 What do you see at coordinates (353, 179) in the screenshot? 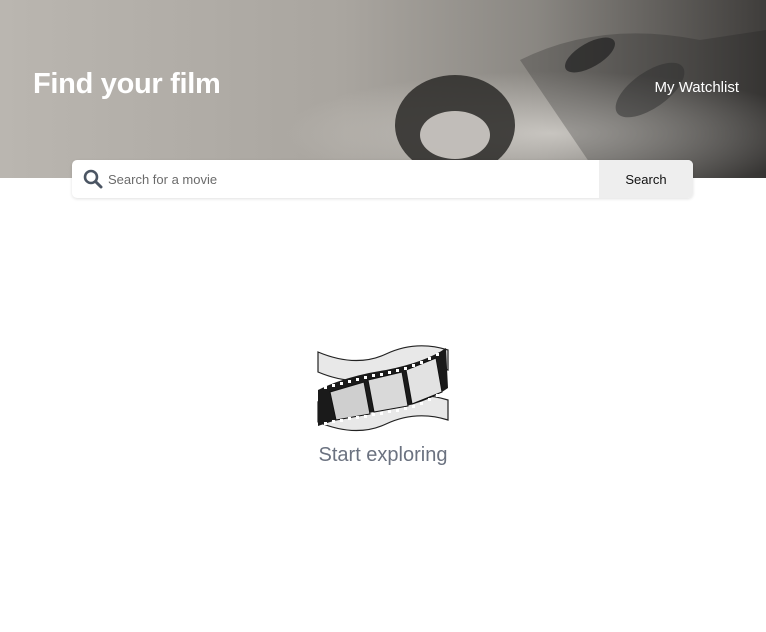
I see `search-input` at bounding box center [353, 179].